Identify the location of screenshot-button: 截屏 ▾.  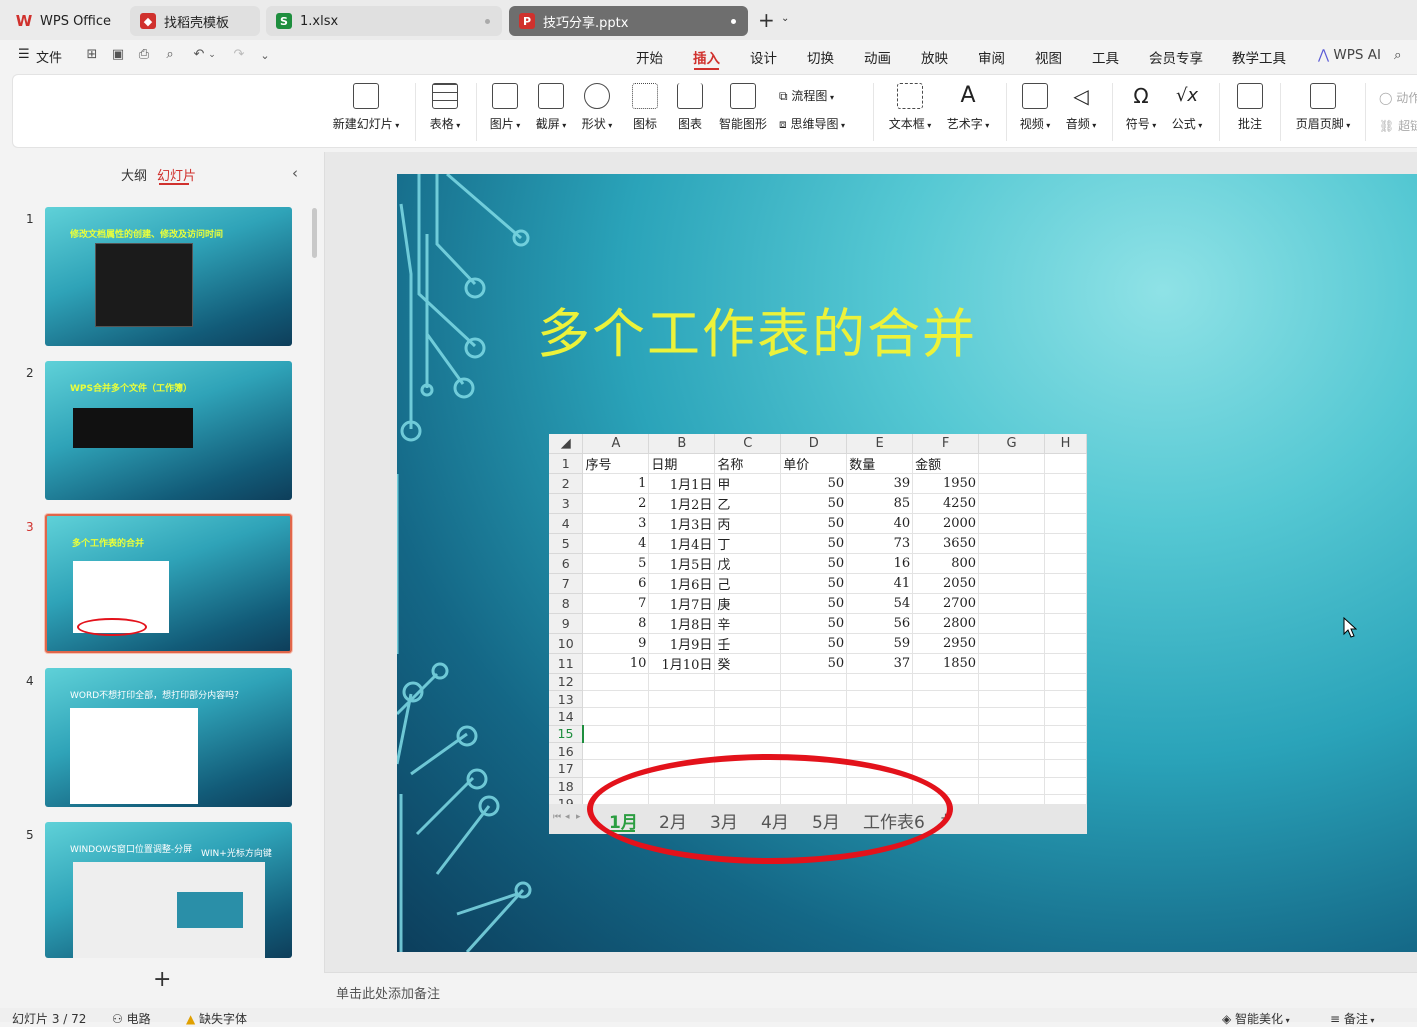
(551, 107).